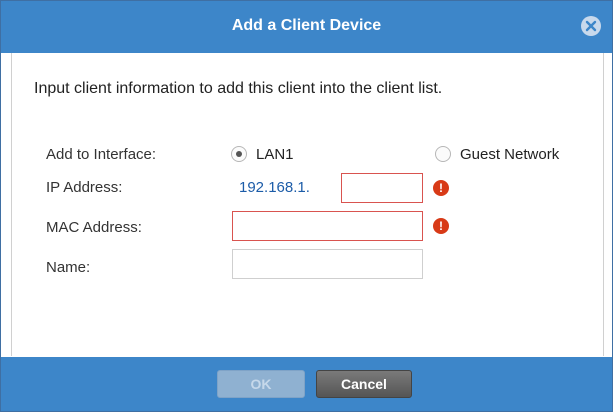  I want to click on cancel-button: Cancel, so click(364, 384).